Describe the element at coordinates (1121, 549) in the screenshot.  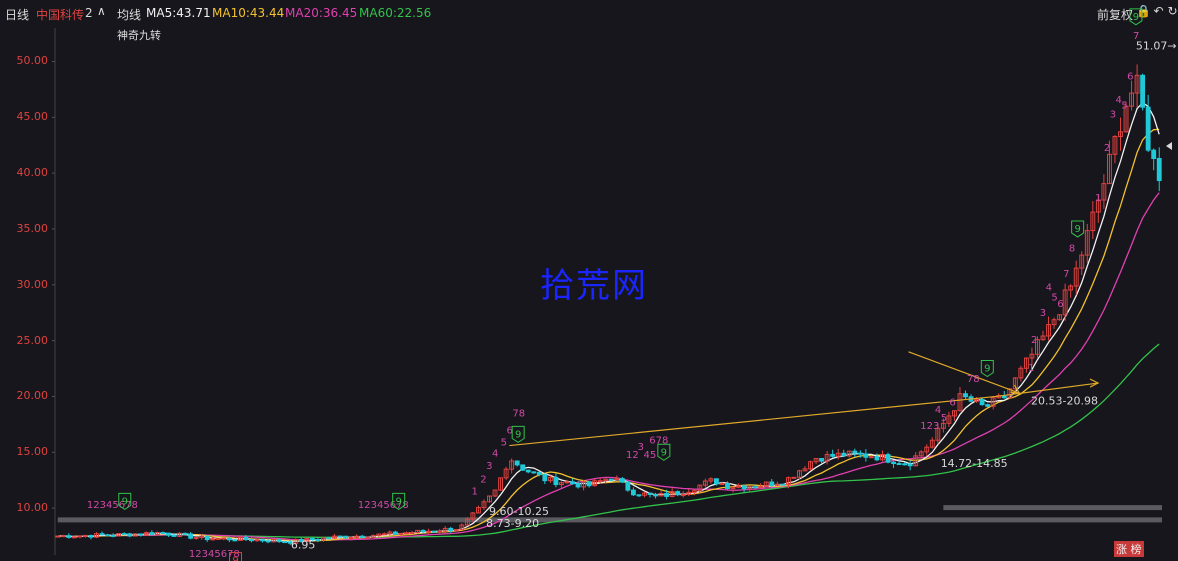
I see `badge-label: 涨` at that location.